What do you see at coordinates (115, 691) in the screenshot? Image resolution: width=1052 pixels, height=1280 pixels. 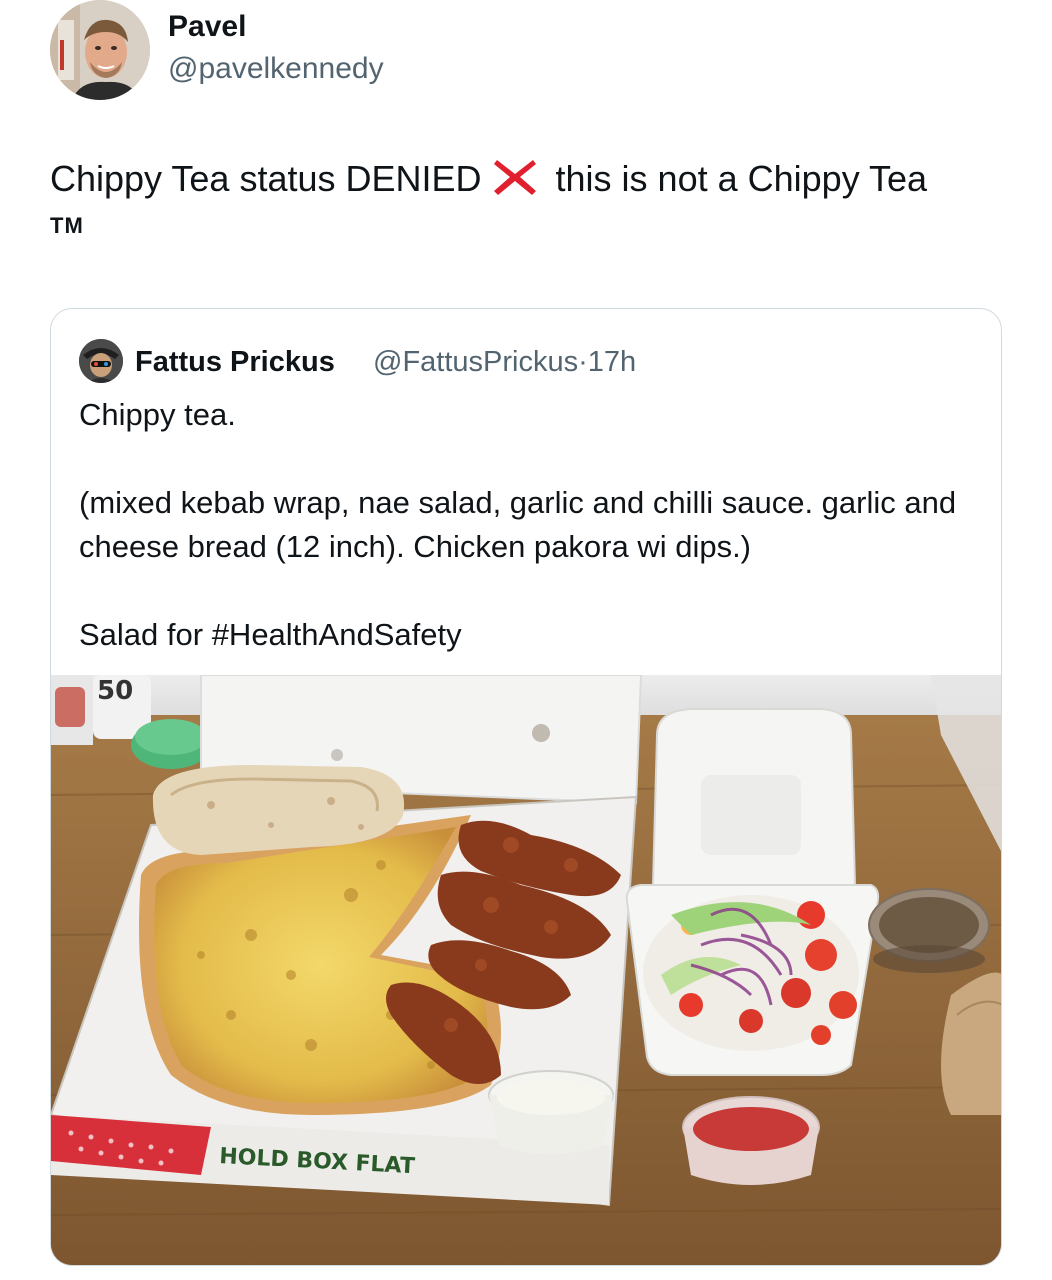 I see `bottle-label: 50` at bounding box center [115, 691].